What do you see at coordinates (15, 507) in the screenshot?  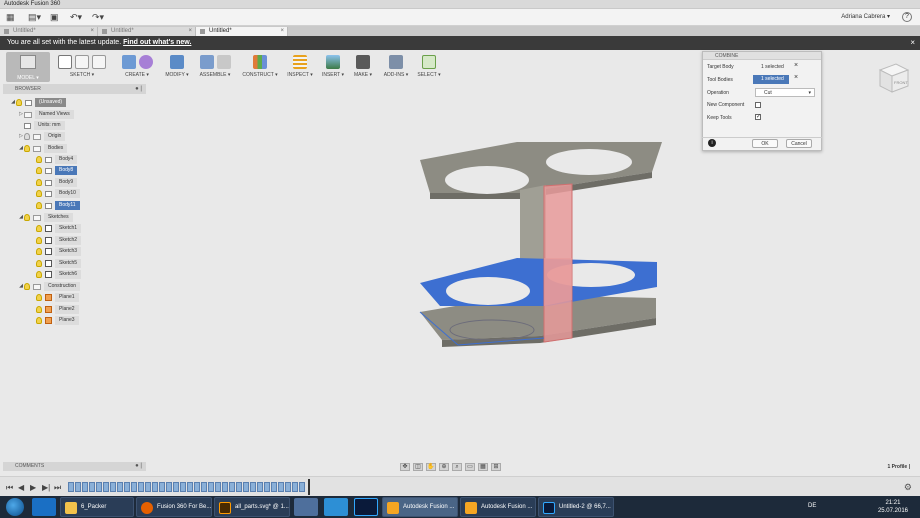 I see `start-button` at bounding box center [15, 507].